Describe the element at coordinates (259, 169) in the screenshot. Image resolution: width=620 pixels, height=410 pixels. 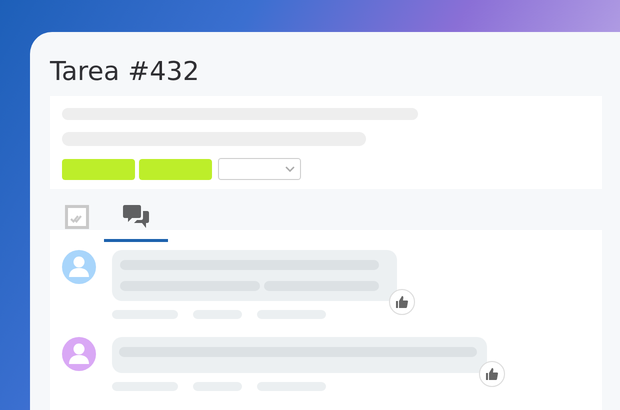
I see `dropdown-field` at that location.